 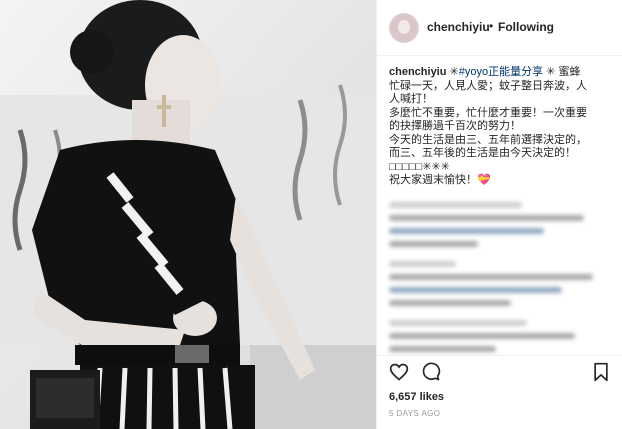 What do you see at coordinates (500, 275) in the screenshot?
I see `blurred-comments` at bounding box center [500, 275].